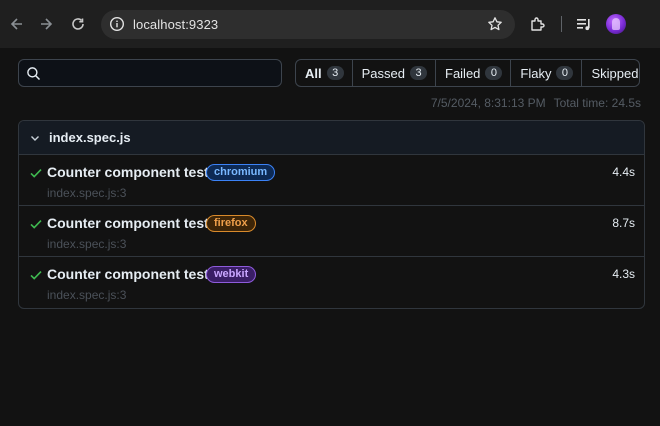 This screenshot has height=426, width=660. Describe the element at coordinates (463, 73) in the screenshot. I see `filter-failed-label: Failed` at that location.